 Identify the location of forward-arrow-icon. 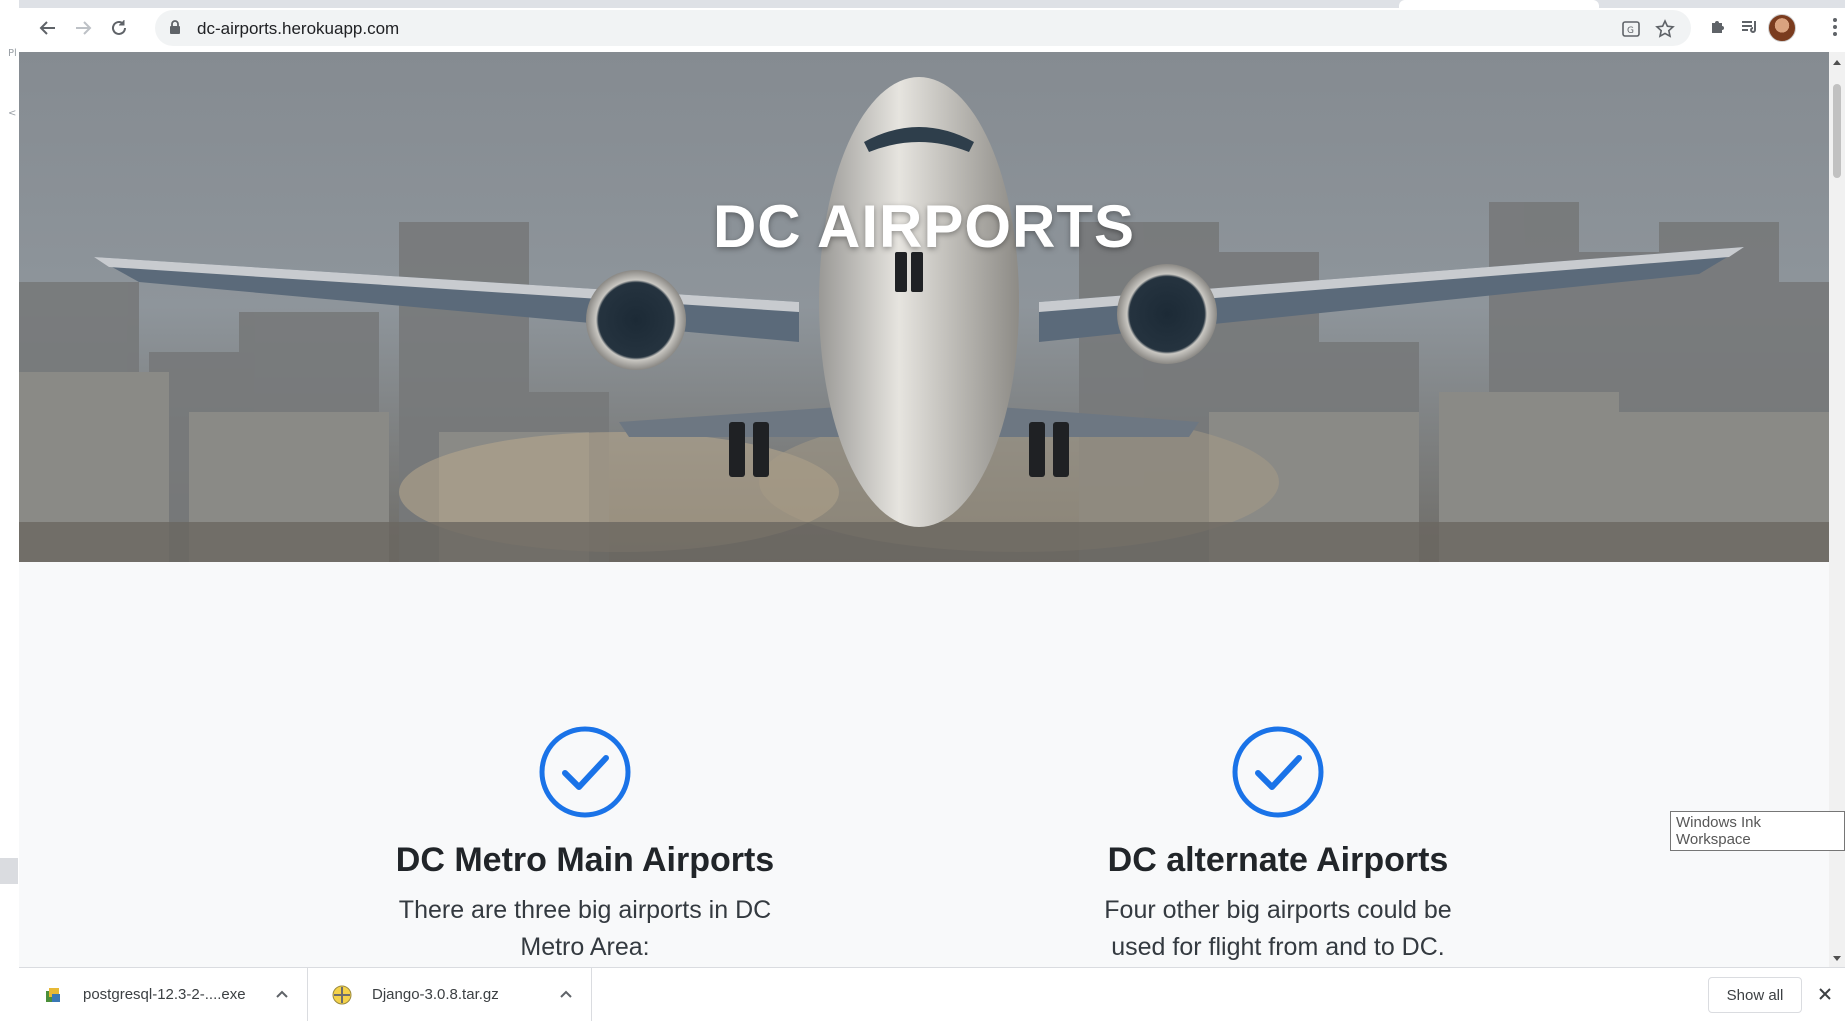
(84, 28).